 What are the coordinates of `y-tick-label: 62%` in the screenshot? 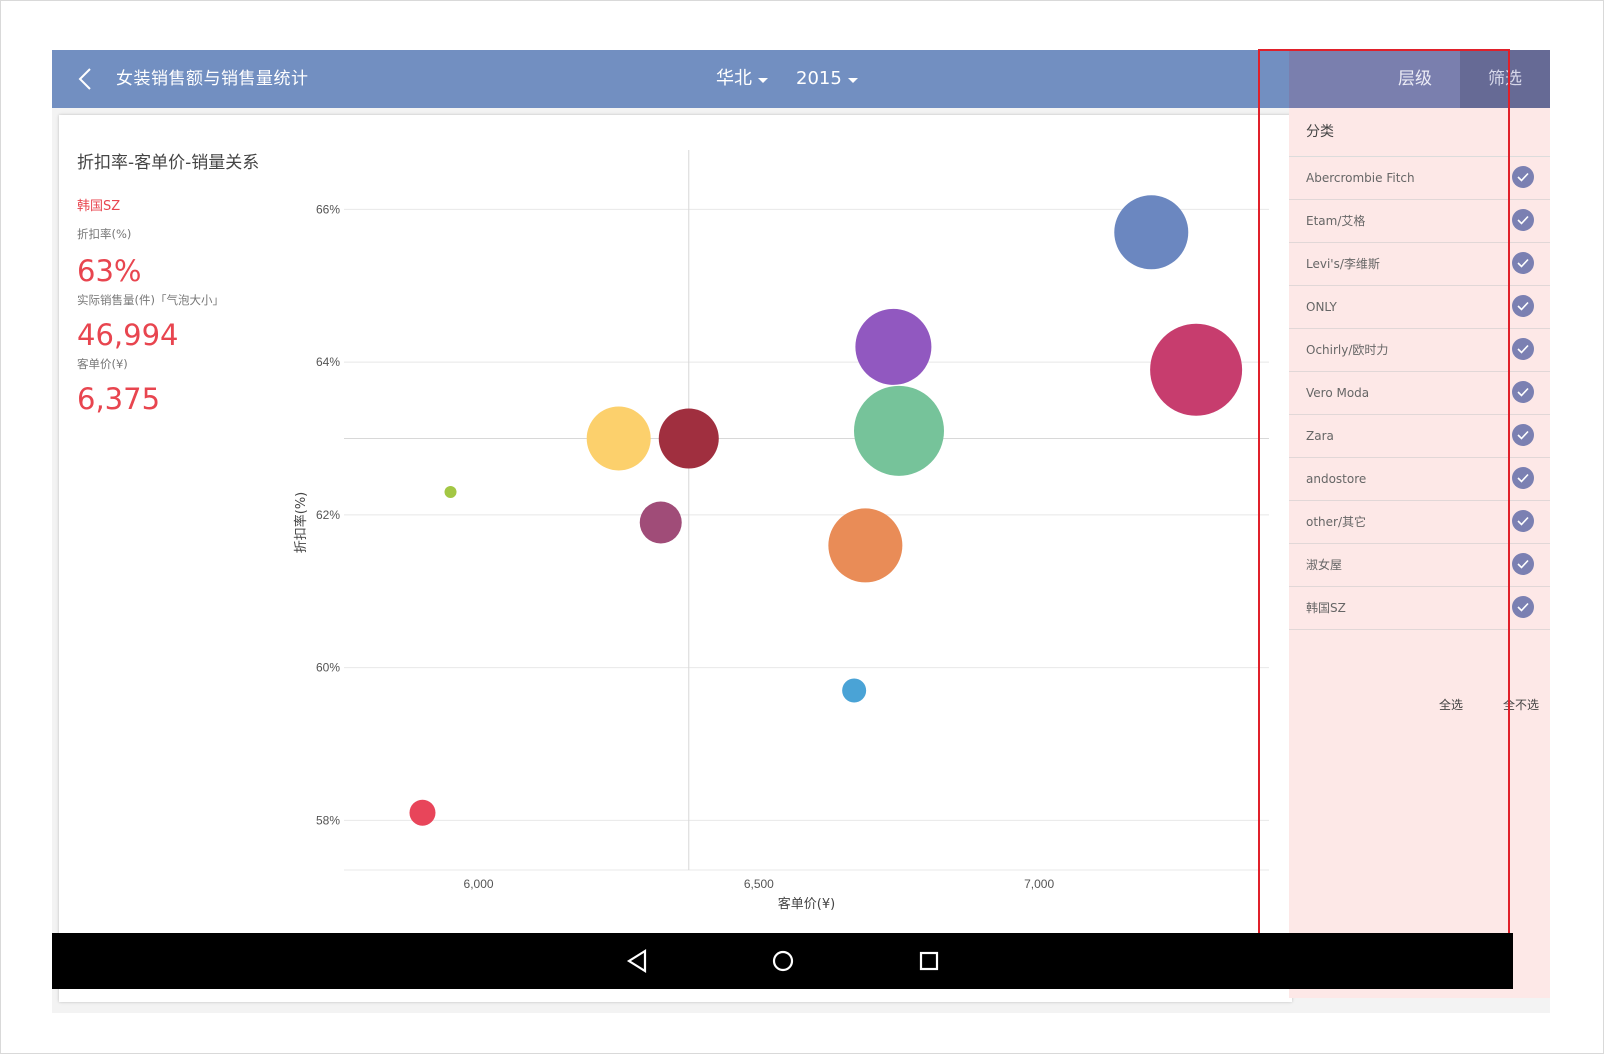 It's located at (328, 515).